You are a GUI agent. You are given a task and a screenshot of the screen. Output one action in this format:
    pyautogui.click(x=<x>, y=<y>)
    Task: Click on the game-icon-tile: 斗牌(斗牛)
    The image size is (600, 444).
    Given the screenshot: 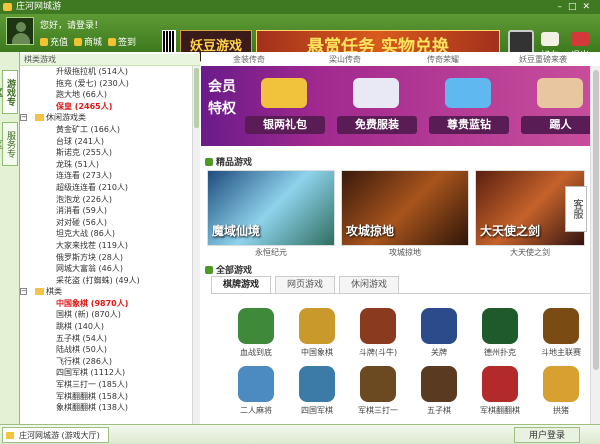 What is the action you would take?
    pyautogui.click(x=378, y=334)
    